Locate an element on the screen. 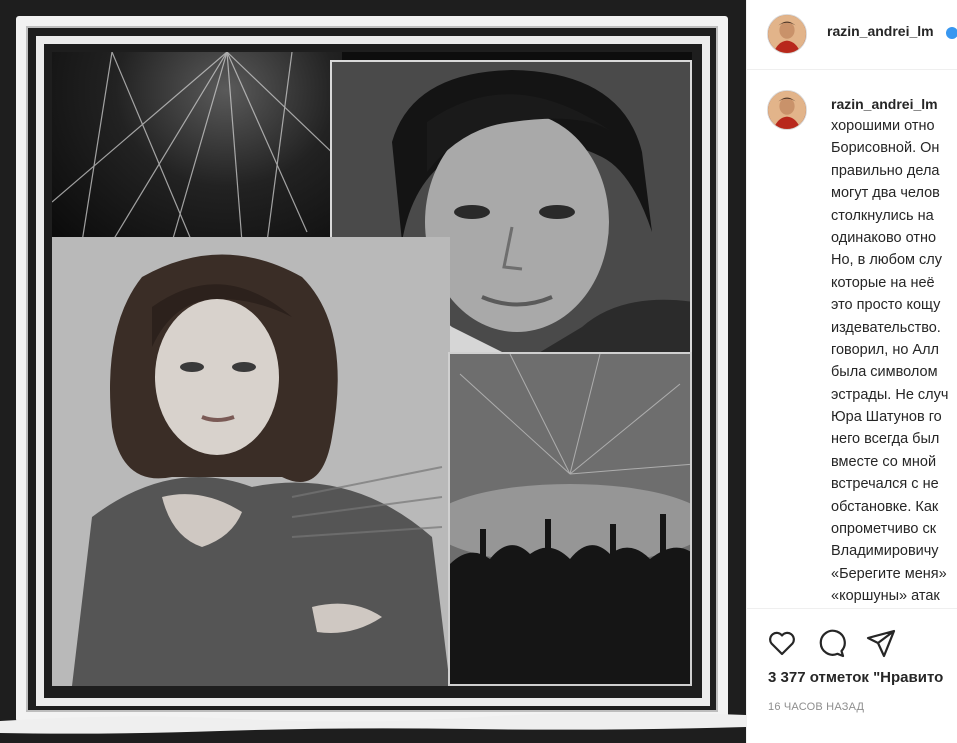 The width and height of the screenshot is (957, 743). share-button is located at coordinates (881, 643).